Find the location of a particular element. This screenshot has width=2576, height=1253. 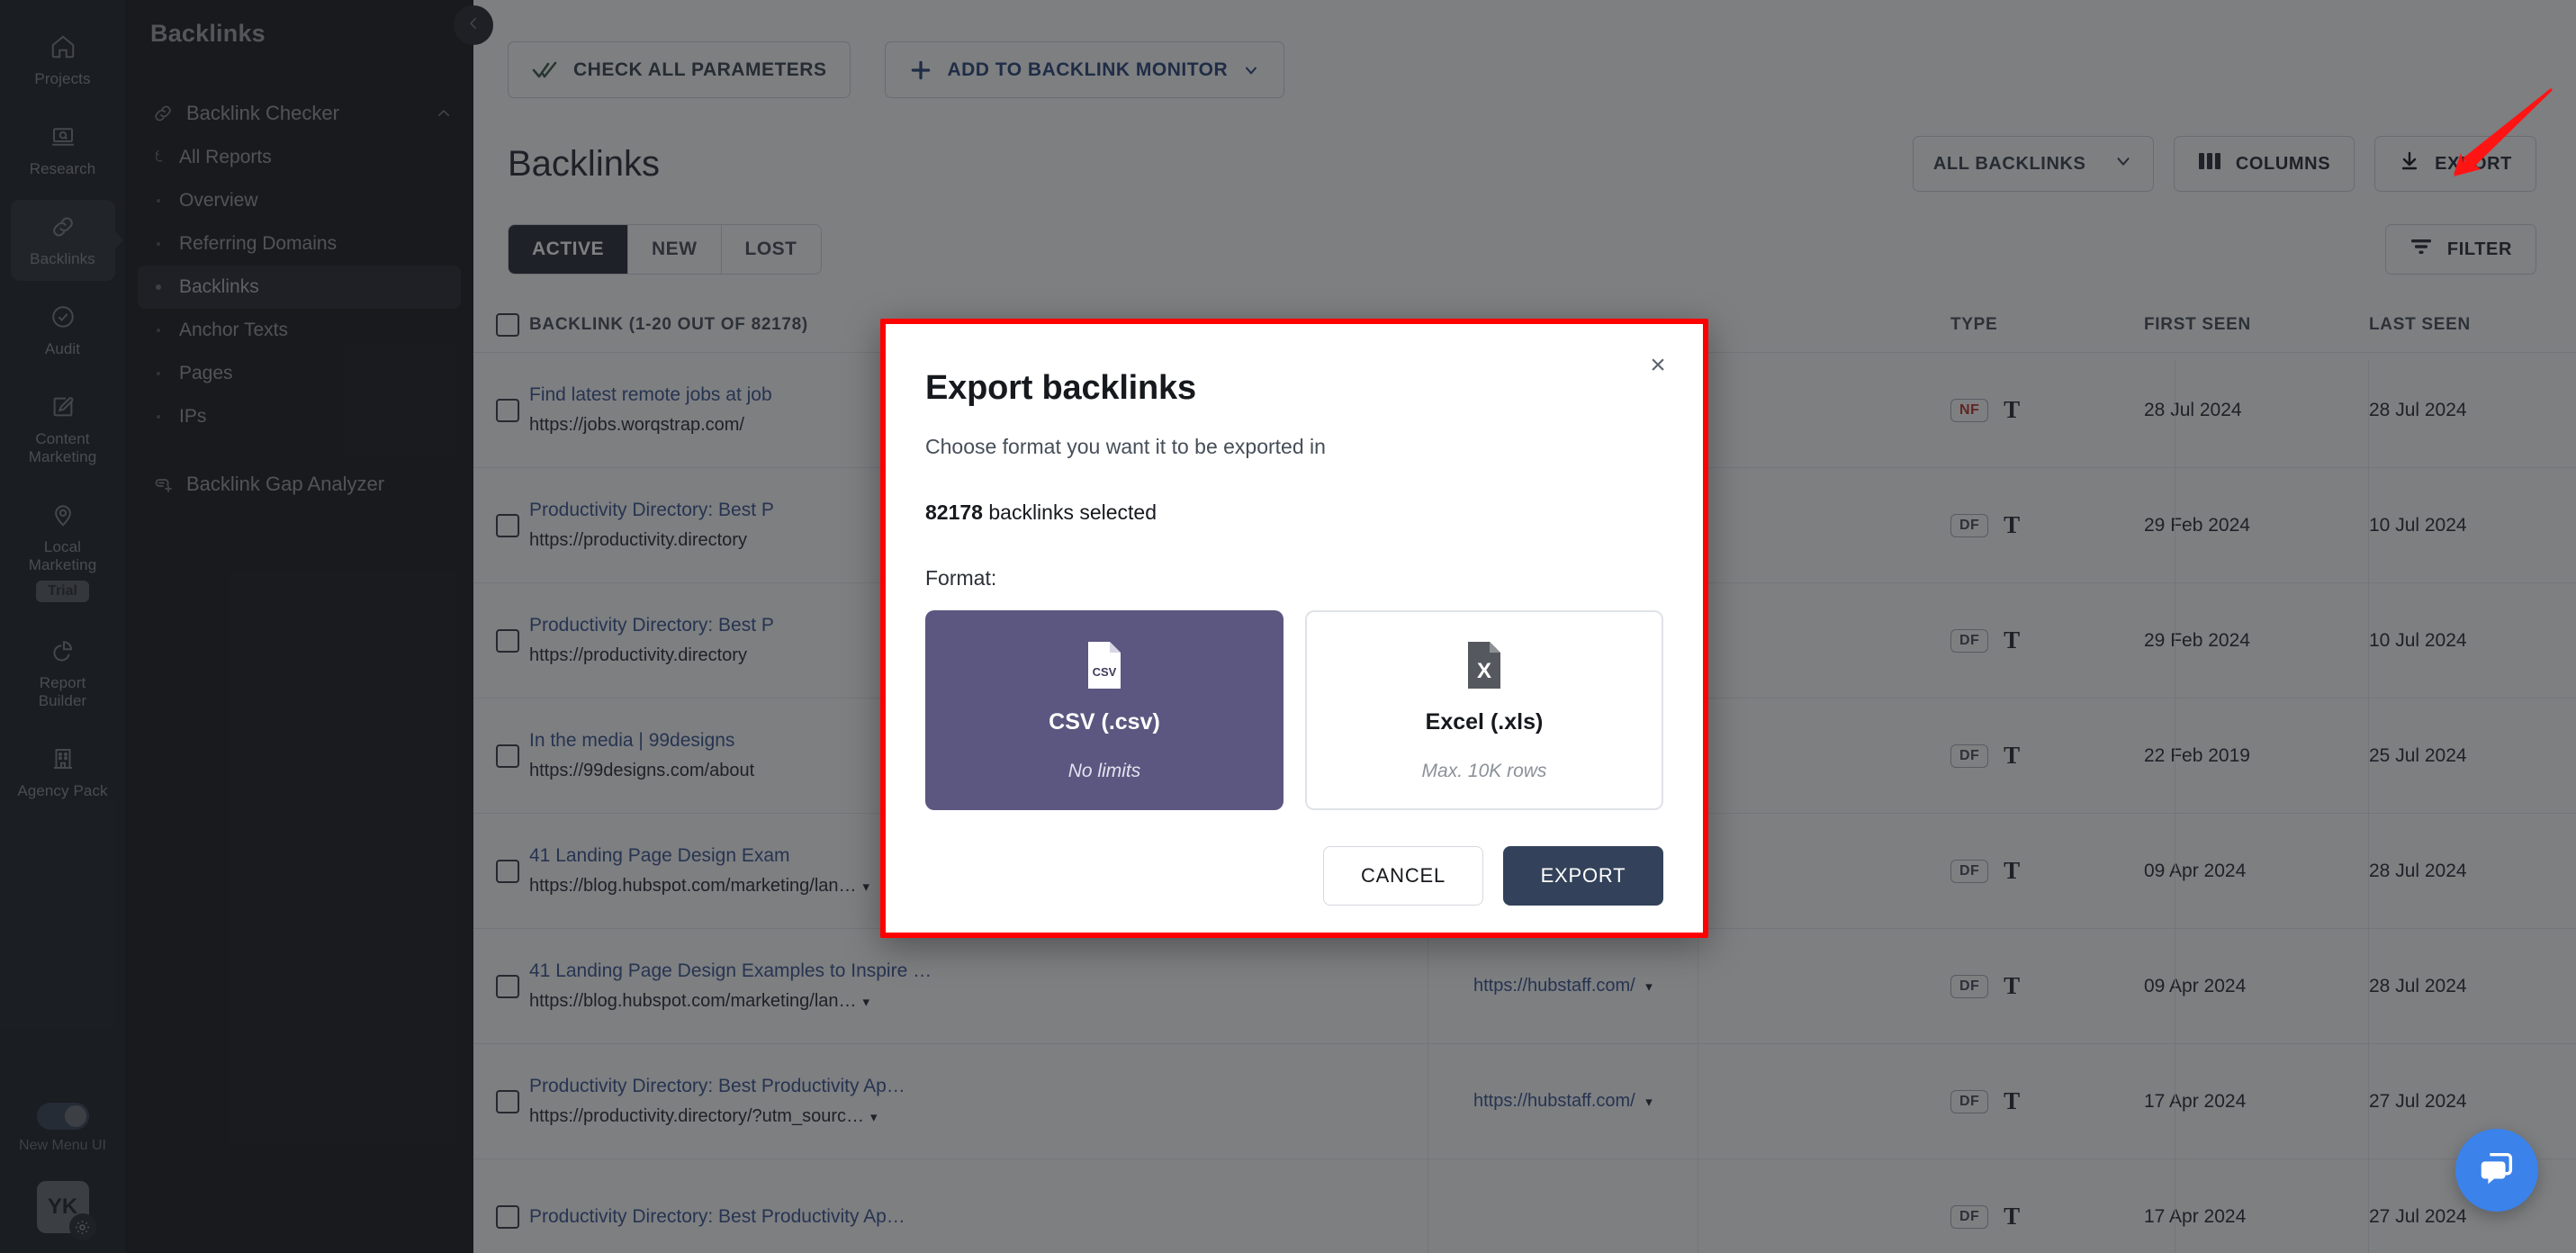

format-option-excel: X Excel (.xls) Max. 10K rows is located at coordinates (1484, 710).